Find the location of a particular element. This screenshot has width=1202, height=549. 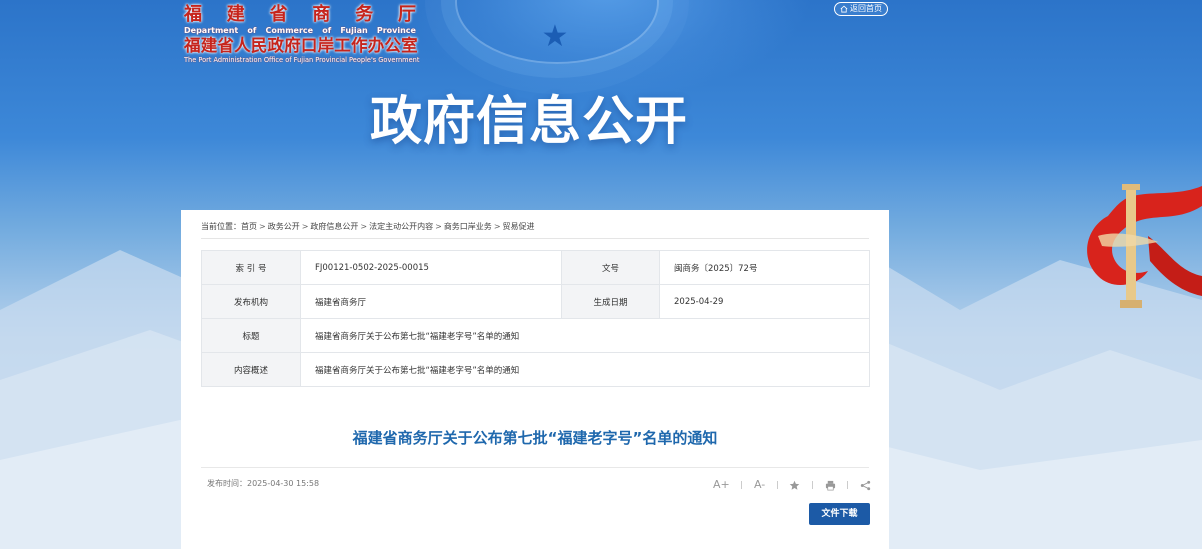

table-row: 内容概述 福建省商务厅关于公布第七批“福建老字号”名单的通知 is located at coordinates (535, 369).